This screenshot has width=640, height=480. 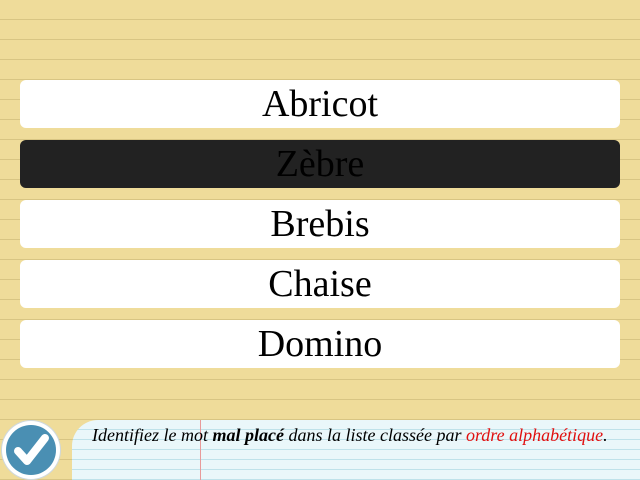 I want to click on word-item-abricot: Abricot, so click(x=320, y=104).